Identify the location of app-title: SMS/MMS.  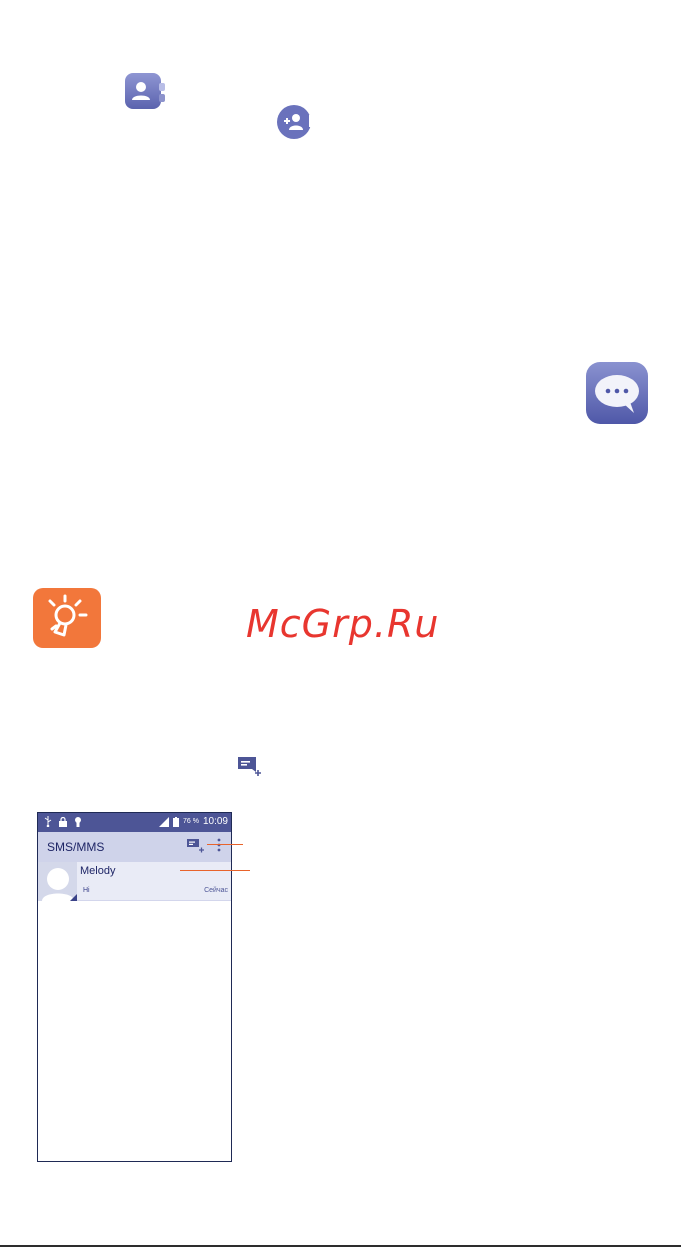
(76, 847).